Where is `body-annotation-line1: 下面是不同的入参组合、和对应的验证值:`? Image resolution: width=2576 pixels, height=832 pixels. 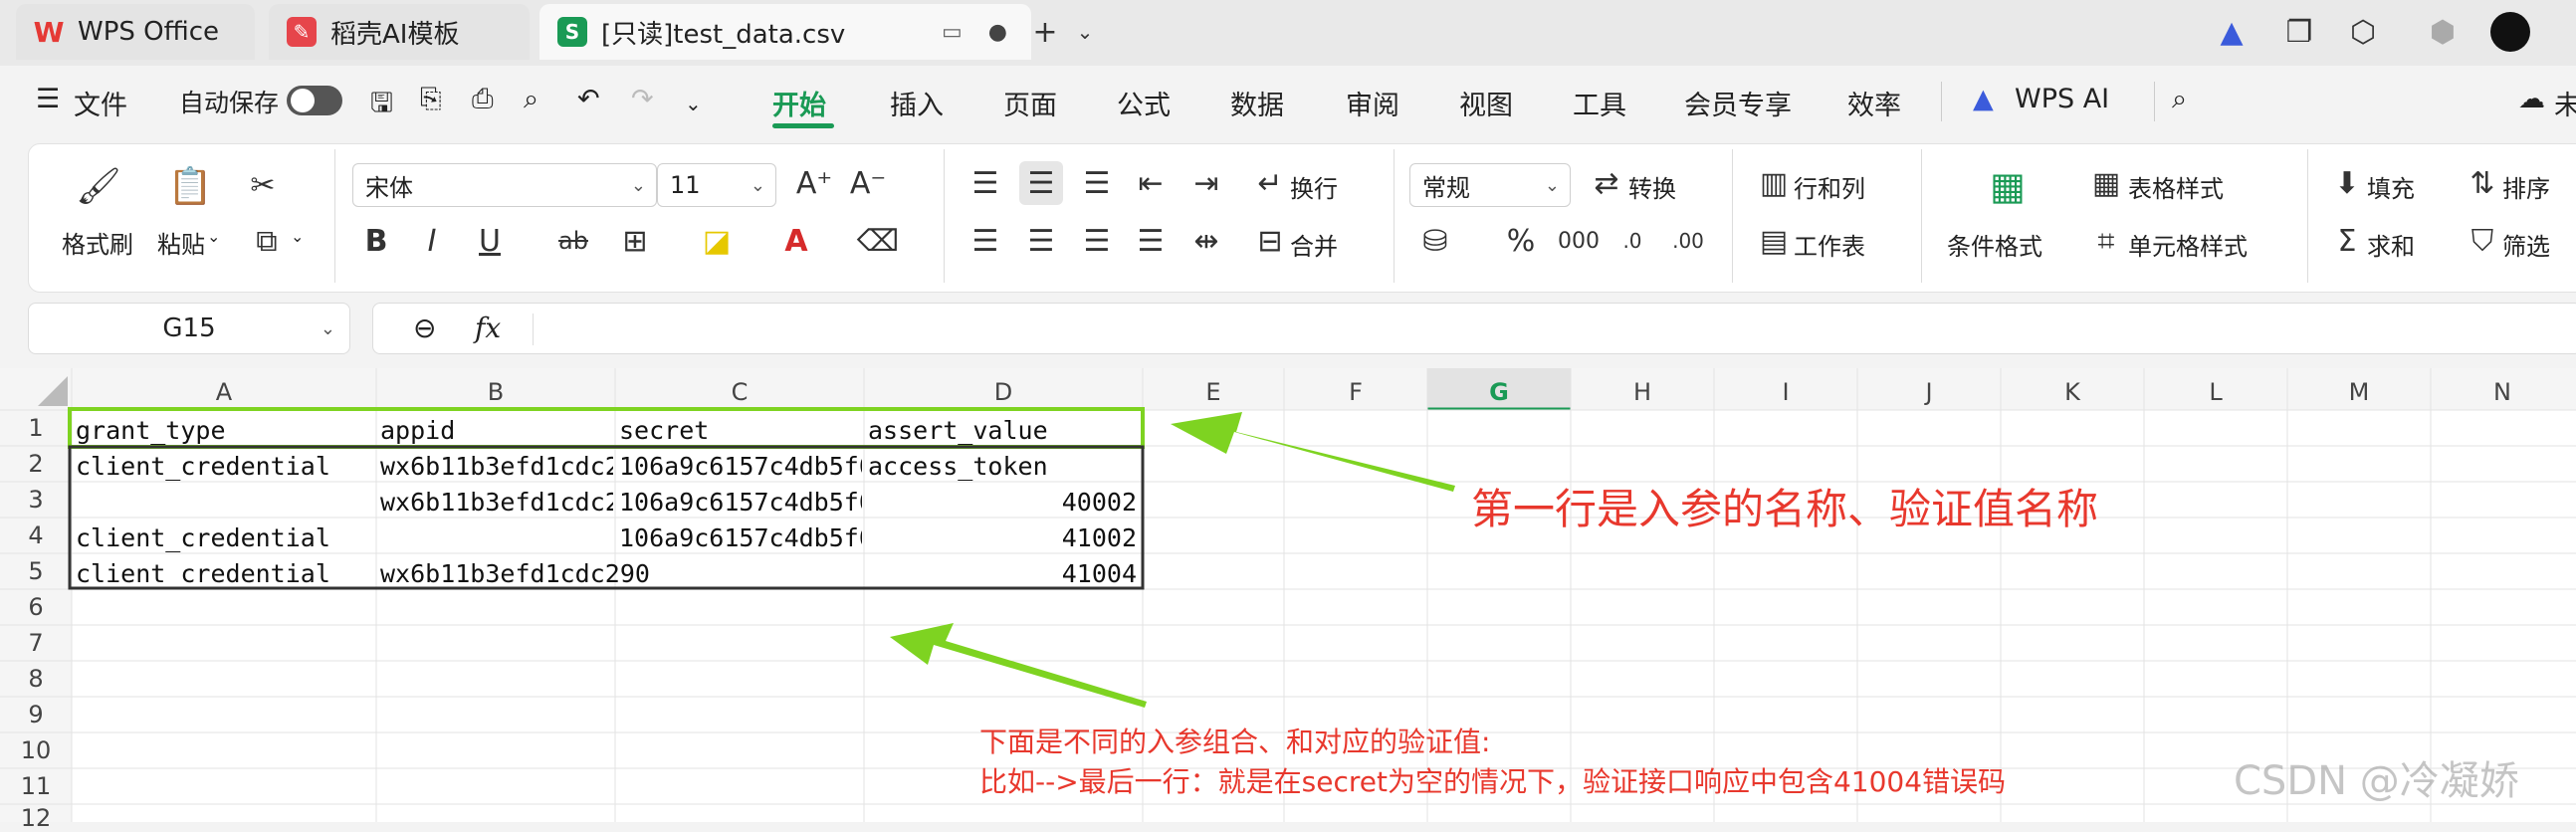 body-annotation-line1: 下面是不同的入参组合、和对应的验证值: is located at coordinates (1235, 742).